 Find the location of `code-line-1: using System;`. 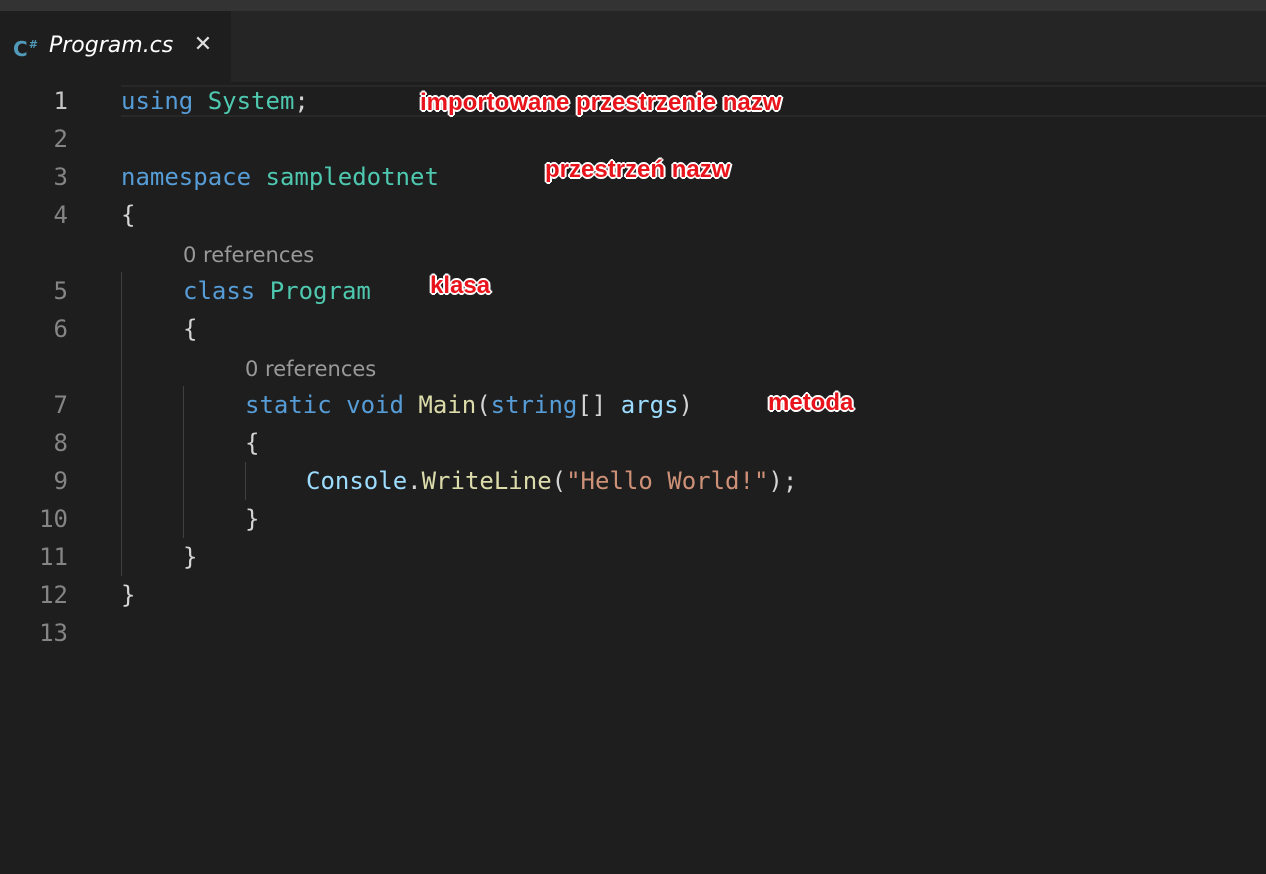

code-line-1: using System; is located at coordinates (215, 101).